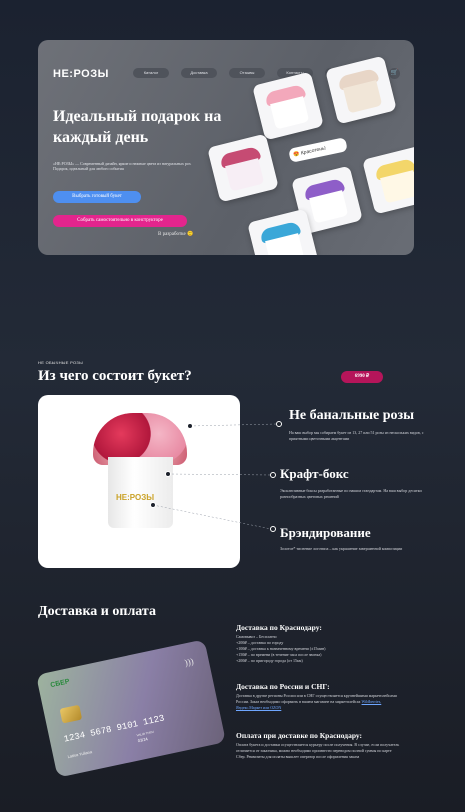  I want to click on payment-title: Оплата при доставке по Краснодару:, so click(299, 735).